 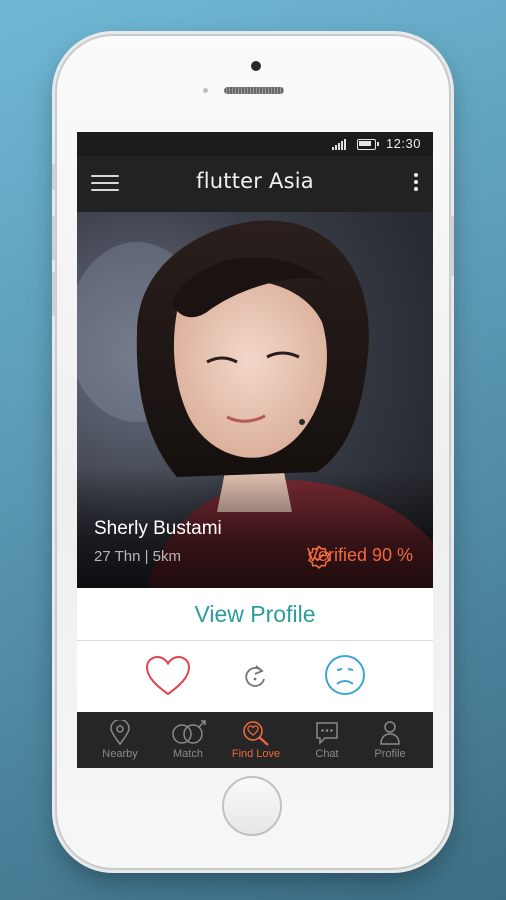 What do you see at coordinates (368, 144) in the screenshot?
I see `battery-icon` at bounding box center [368, 144].